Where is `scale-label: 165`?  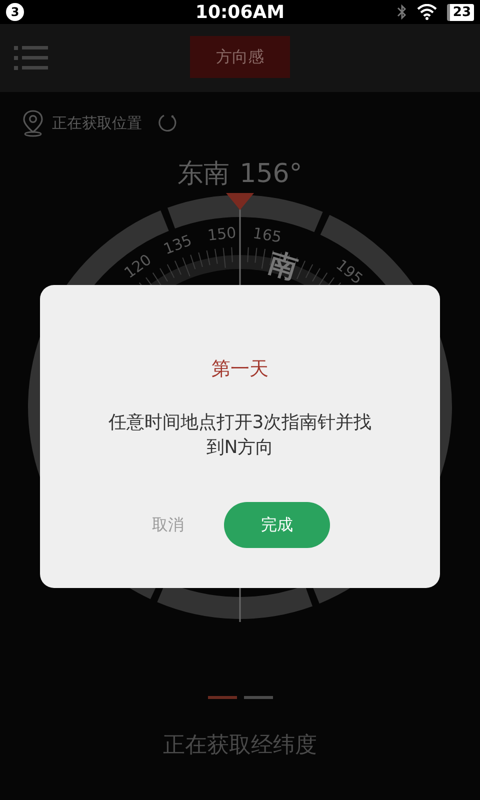 scale-label: 165 is located at coordinates (267, 235).